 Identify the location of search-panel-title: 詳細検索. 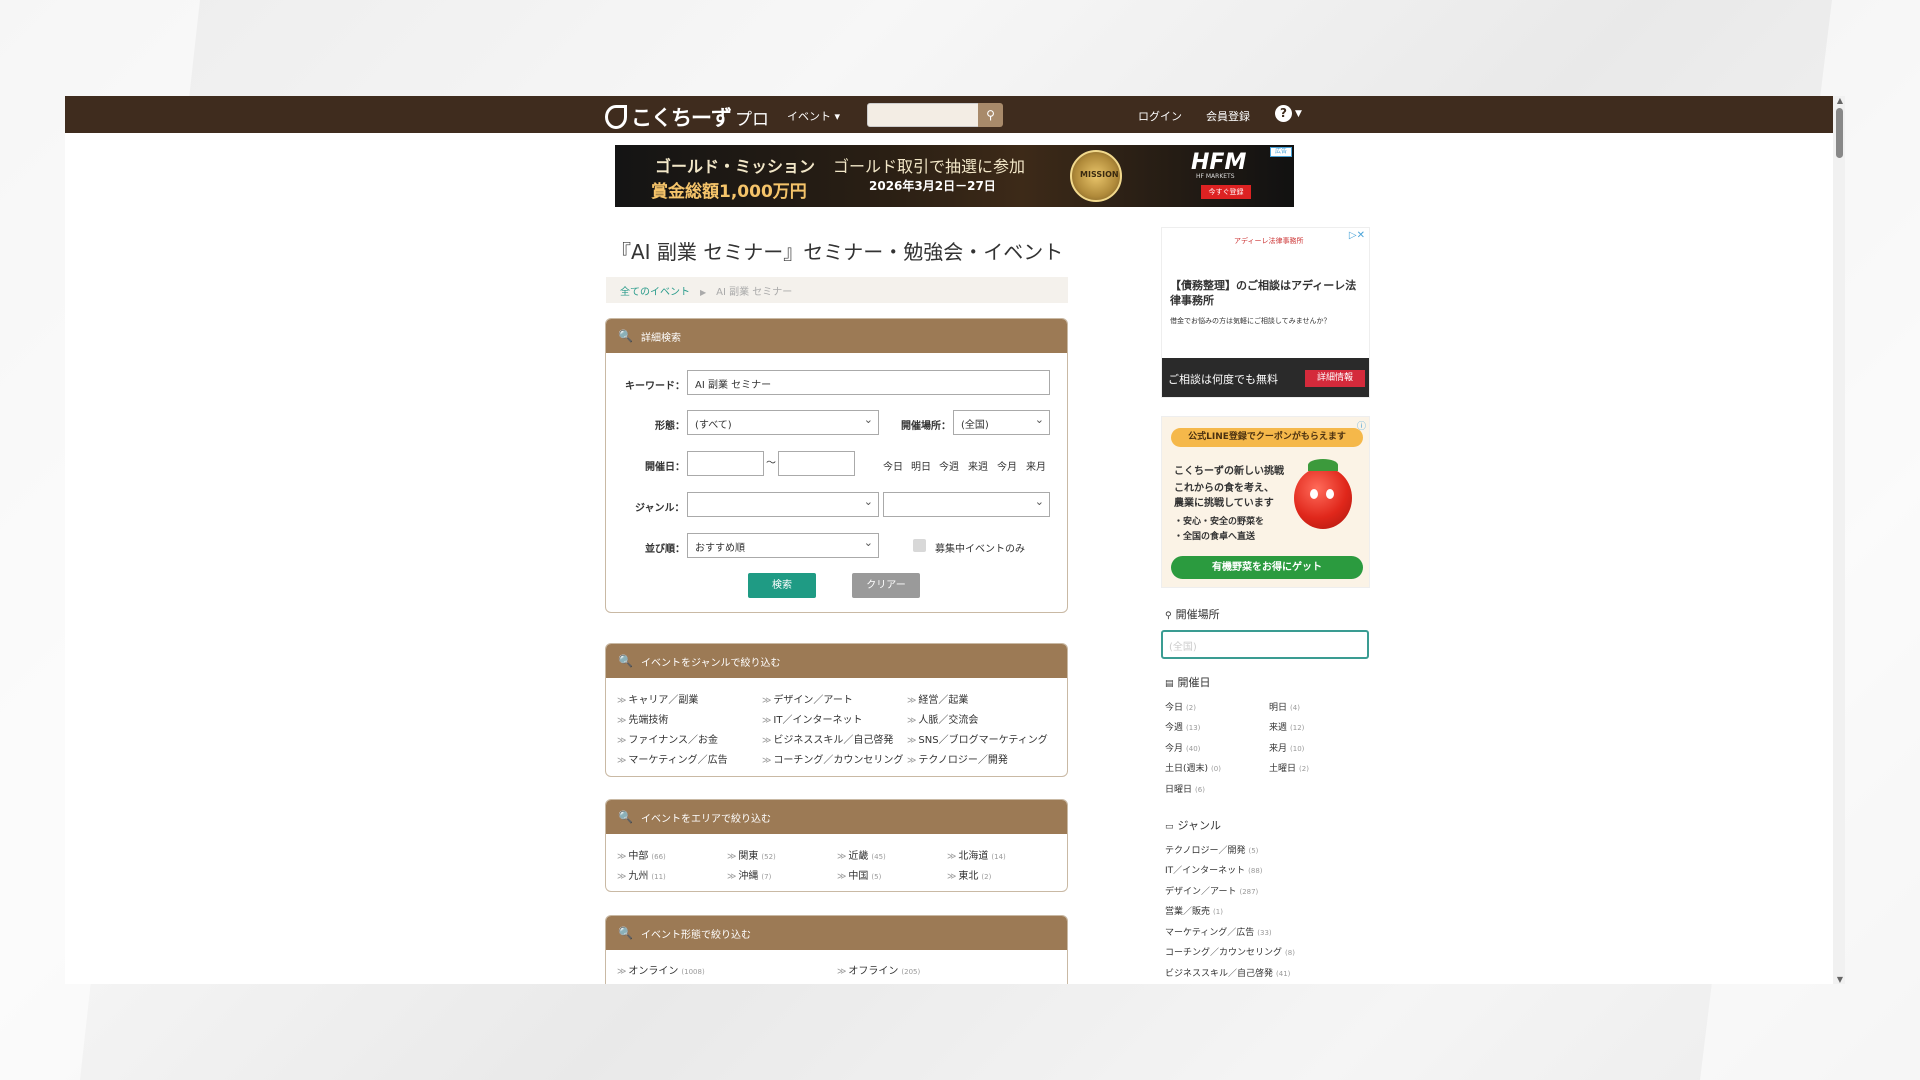
(660, 338).